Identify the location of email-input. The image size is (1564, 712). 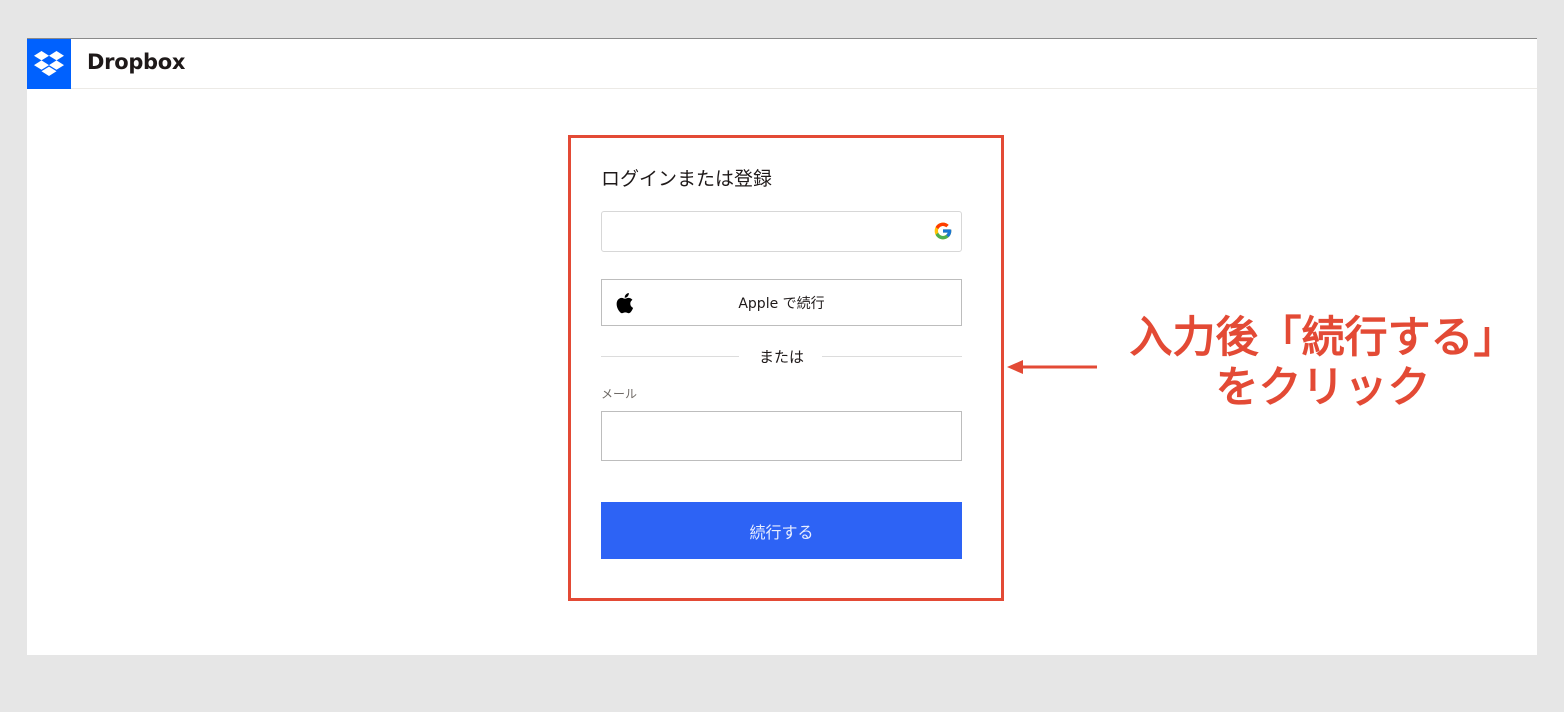
(781, 436).